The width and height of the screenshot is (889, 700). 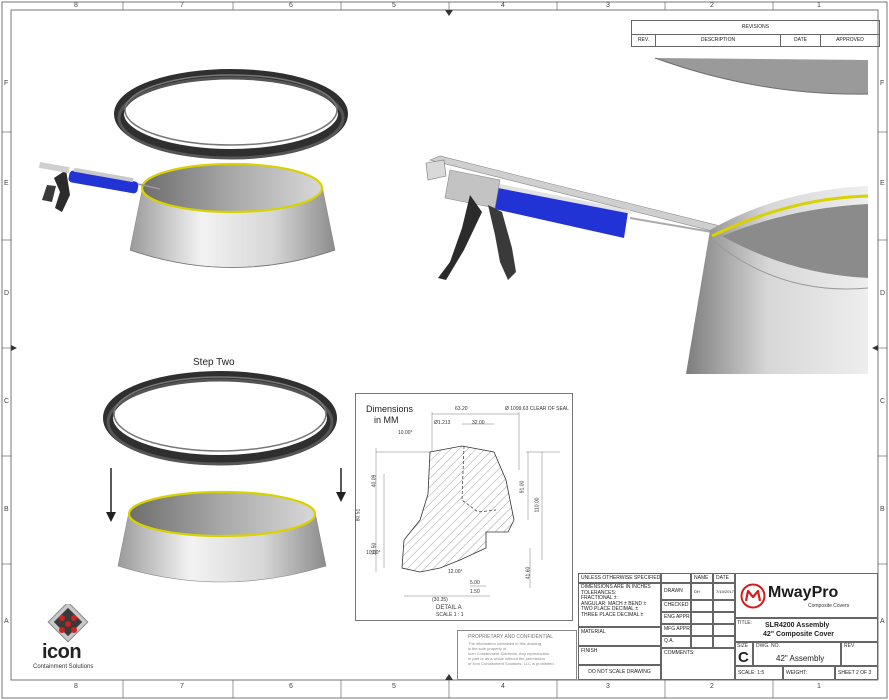 I want to click on signoff-qa-date, so click(x=724, y=642).